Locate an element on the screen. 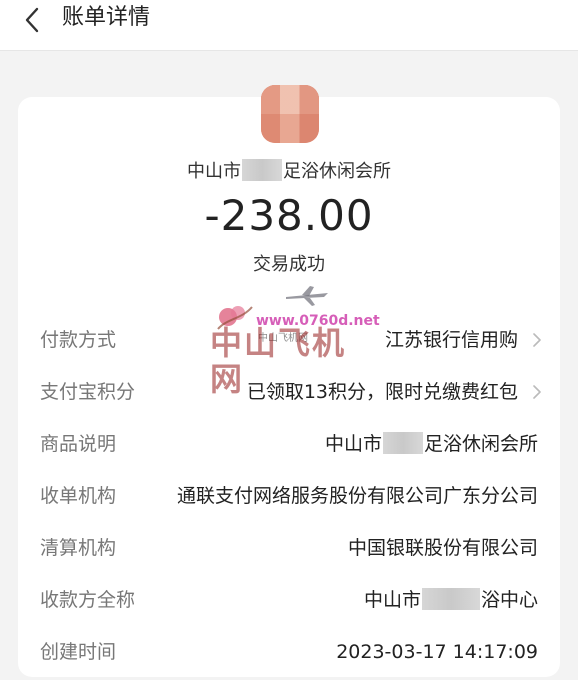 The width and height of the screenshot is (578, 680). row-value-suffix: 足浴休闲会所 is located at coordinates (480, 444).